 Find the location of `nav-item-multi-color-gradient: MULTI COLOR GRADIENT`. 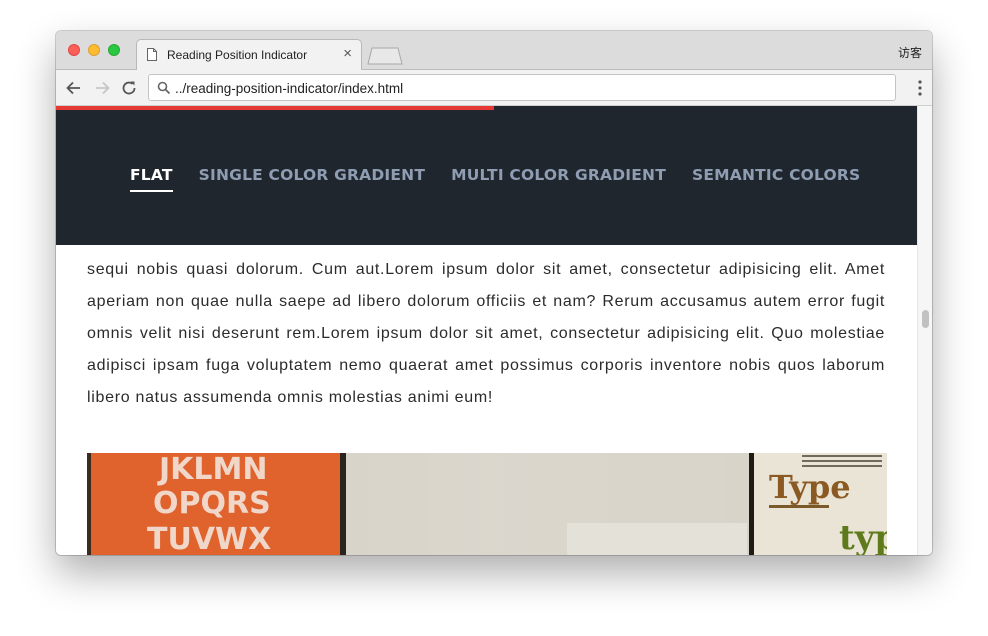

nav-item-multi-color-gradient: MULTI COLOR GRADIENT is located at coordinates (558, 179).